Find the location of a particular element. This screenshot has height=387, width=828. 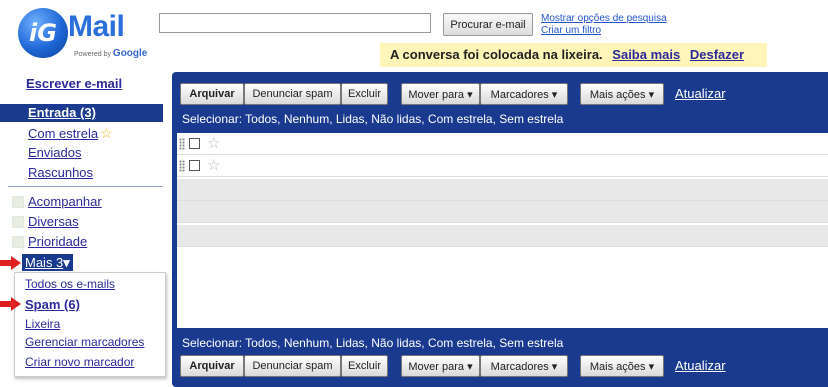

dropdown-item-spam: Spam (6) is located at coordinates (52, 304).